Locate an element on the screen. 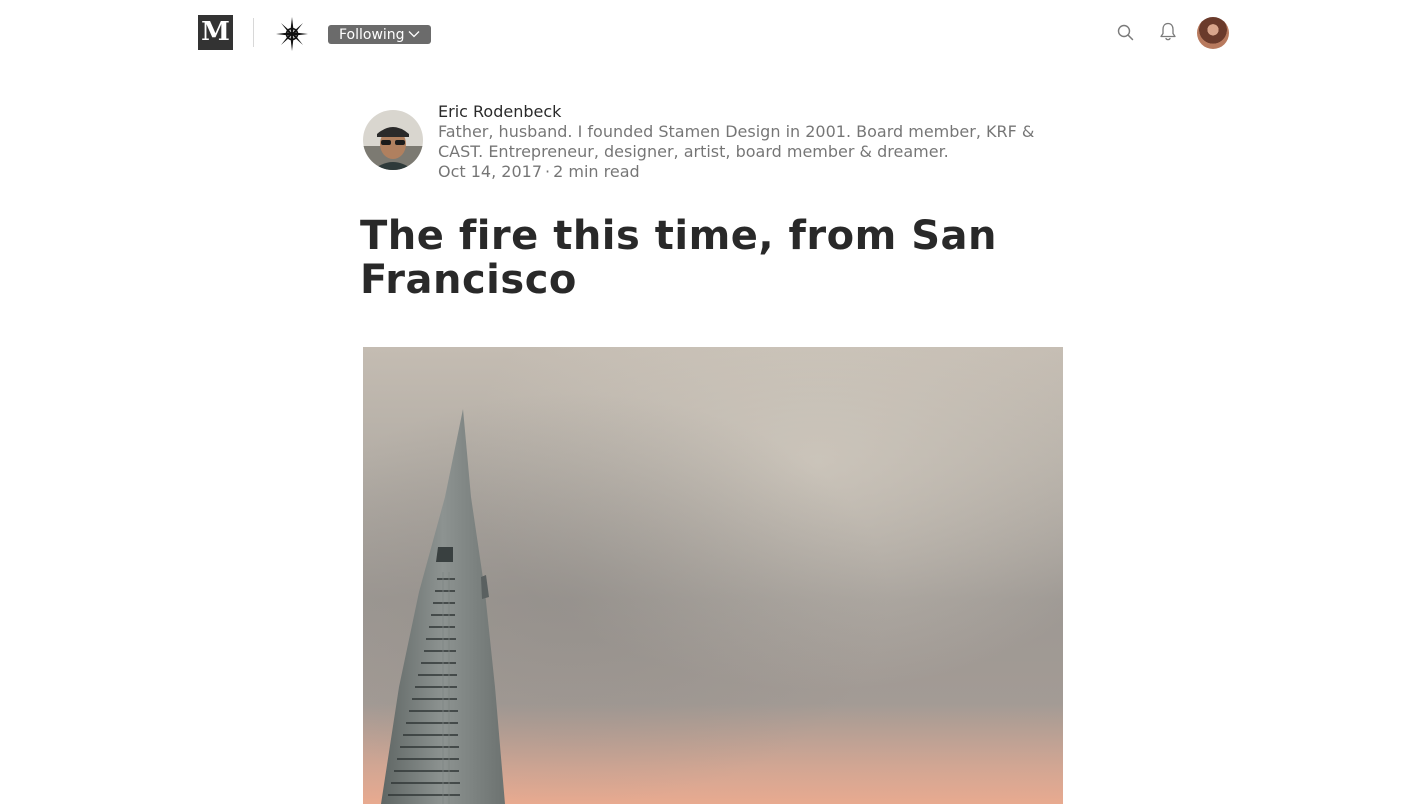 This screenshot has height=804, width=1425. following-dropdown-button: Following is located at coordinates (379, 34).